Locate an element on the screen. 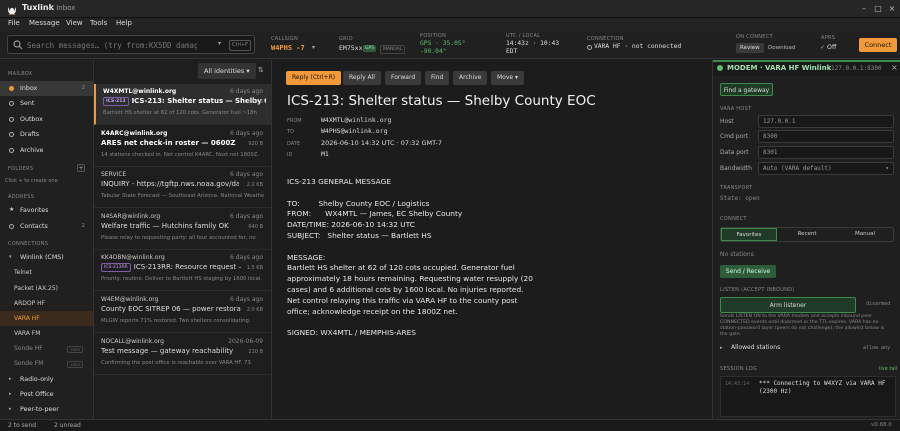 The width and height of the screenshot is (900, 431). callsign-value: W4PHS -7 is located at coordinates (288, 48).